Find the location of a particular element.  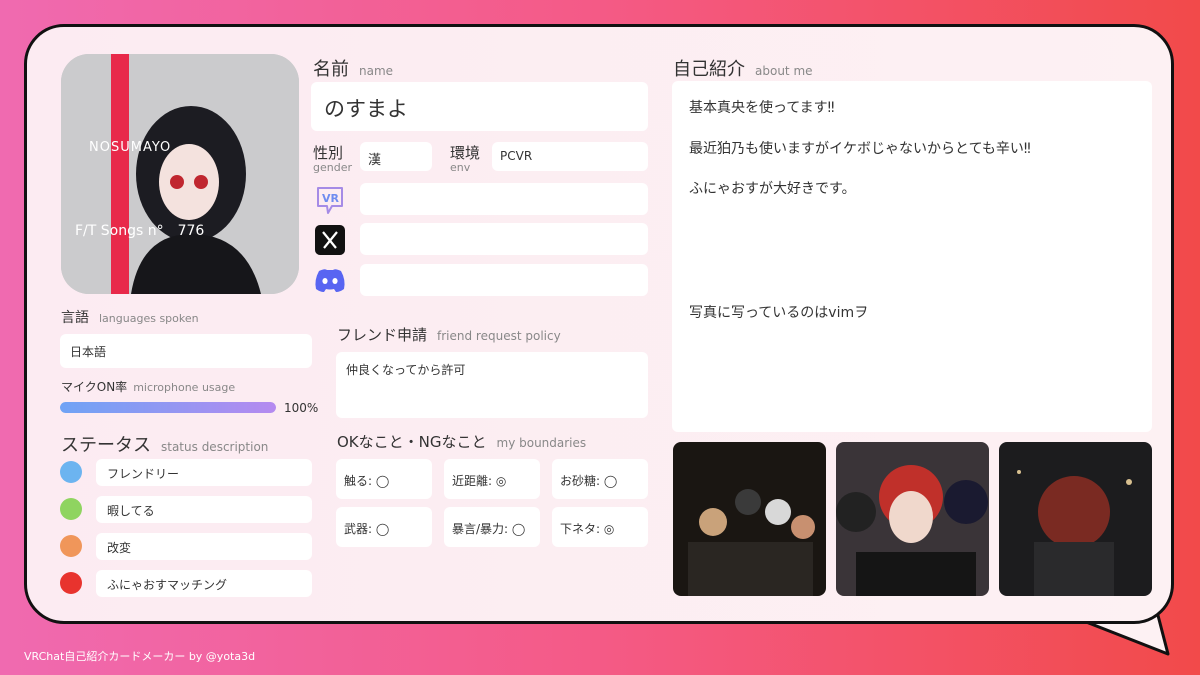

languages-field: 日本語 is located at coordinates (186, 351).